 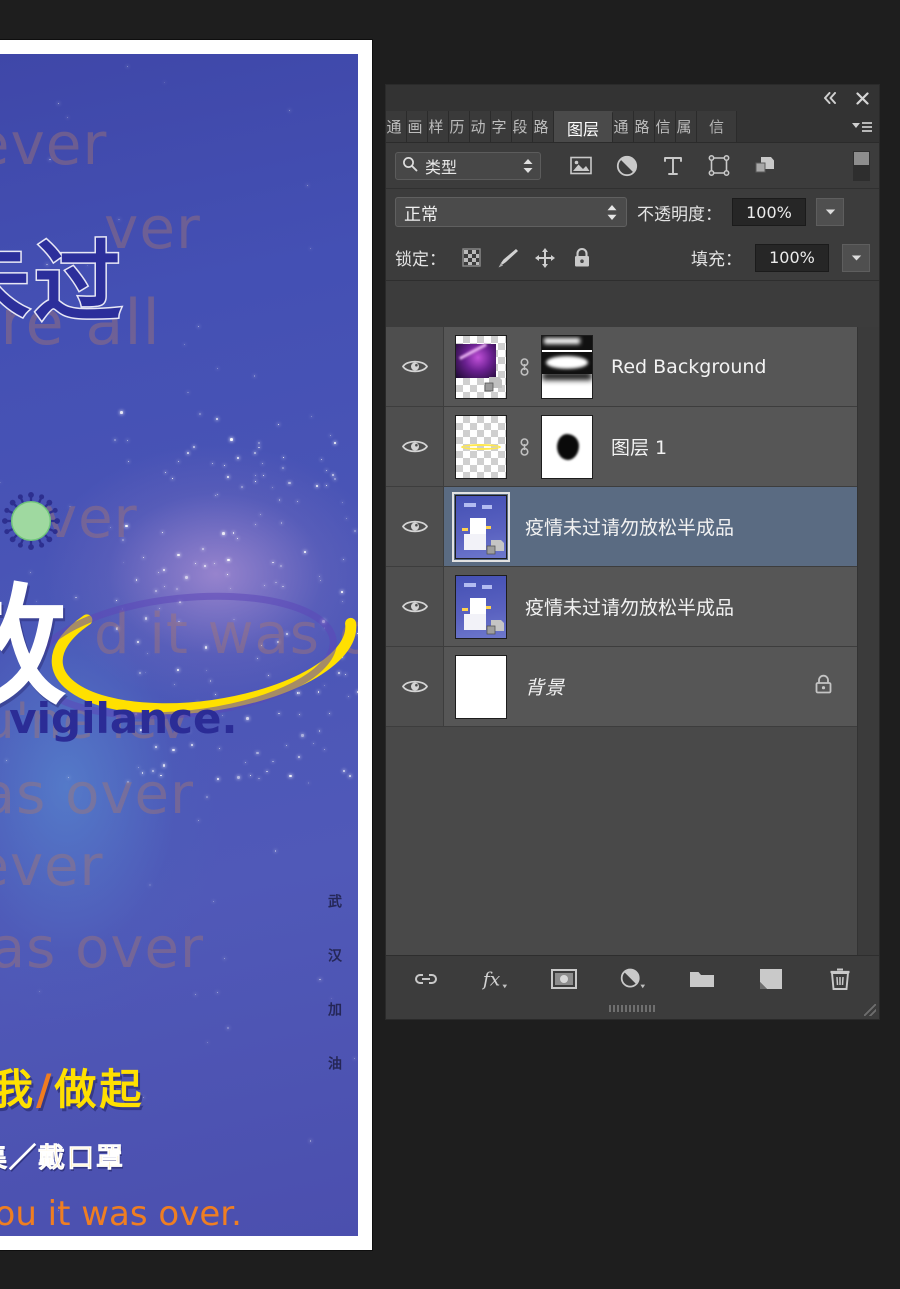 I want to click on poster-title-weiguo: 未过, so click(x=63, y=283).